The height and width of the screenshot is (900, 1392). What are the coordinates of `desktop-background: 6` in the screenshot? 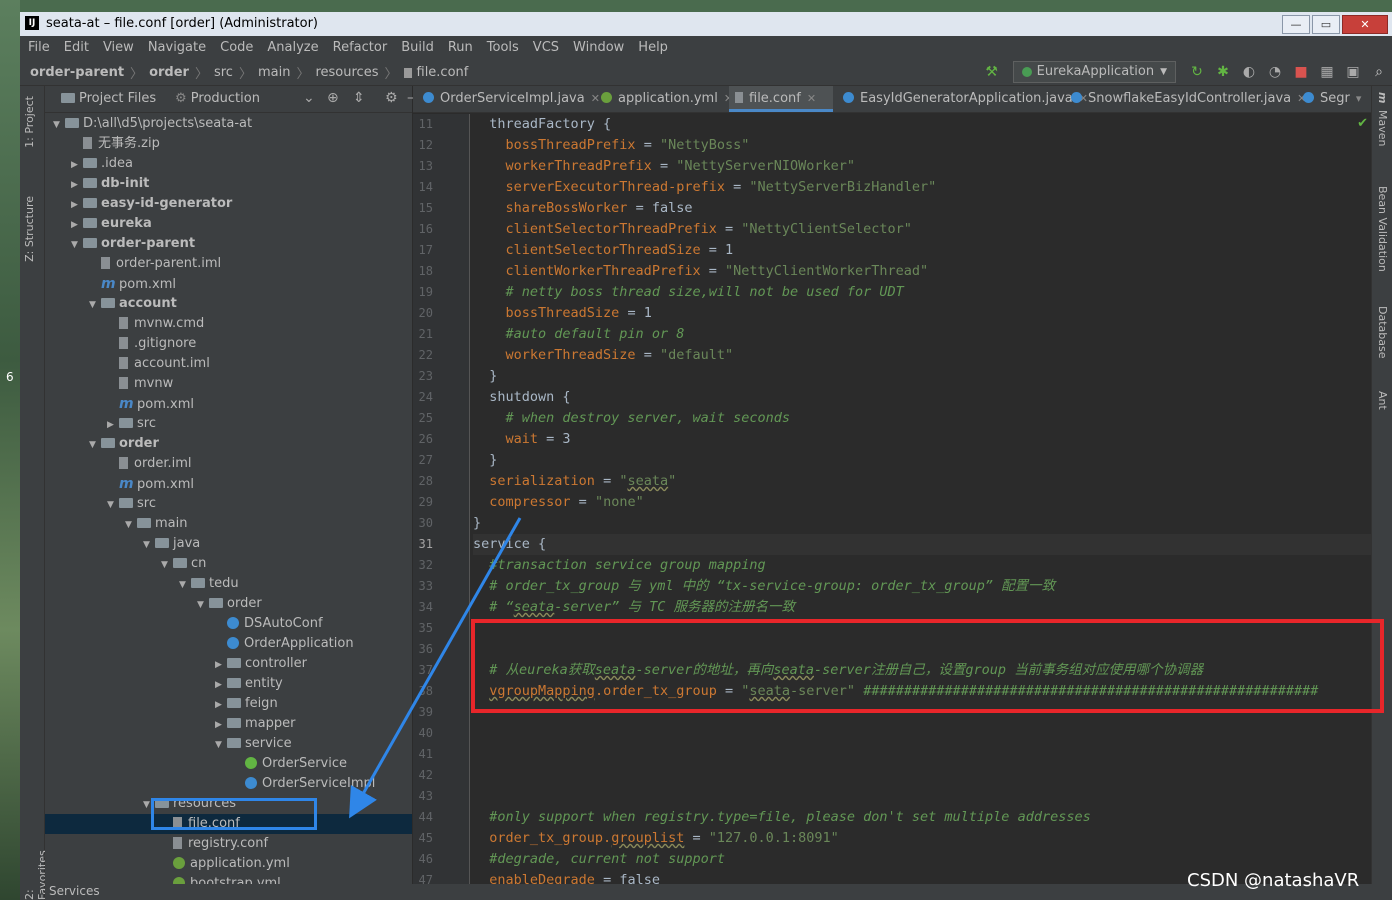 It's located at (10, 450).